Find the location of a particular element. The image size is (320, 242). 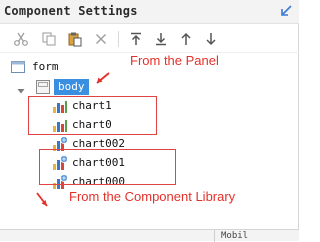

from-panel-annotation: From the Panel is located at coordinates (174, 60).